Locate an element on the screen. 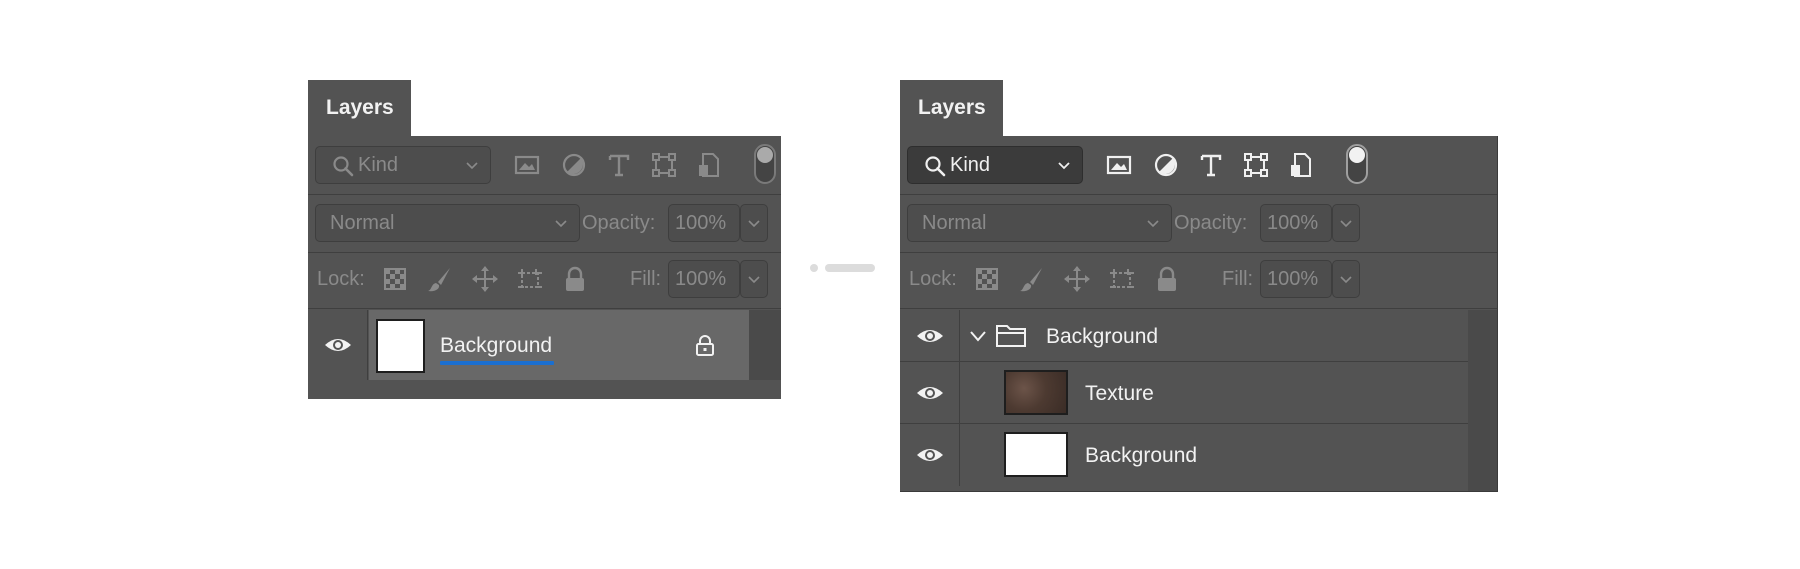 The height and width of the screenshot is (569, 1800). layers-list: Background is located at coordinates (544, 354).